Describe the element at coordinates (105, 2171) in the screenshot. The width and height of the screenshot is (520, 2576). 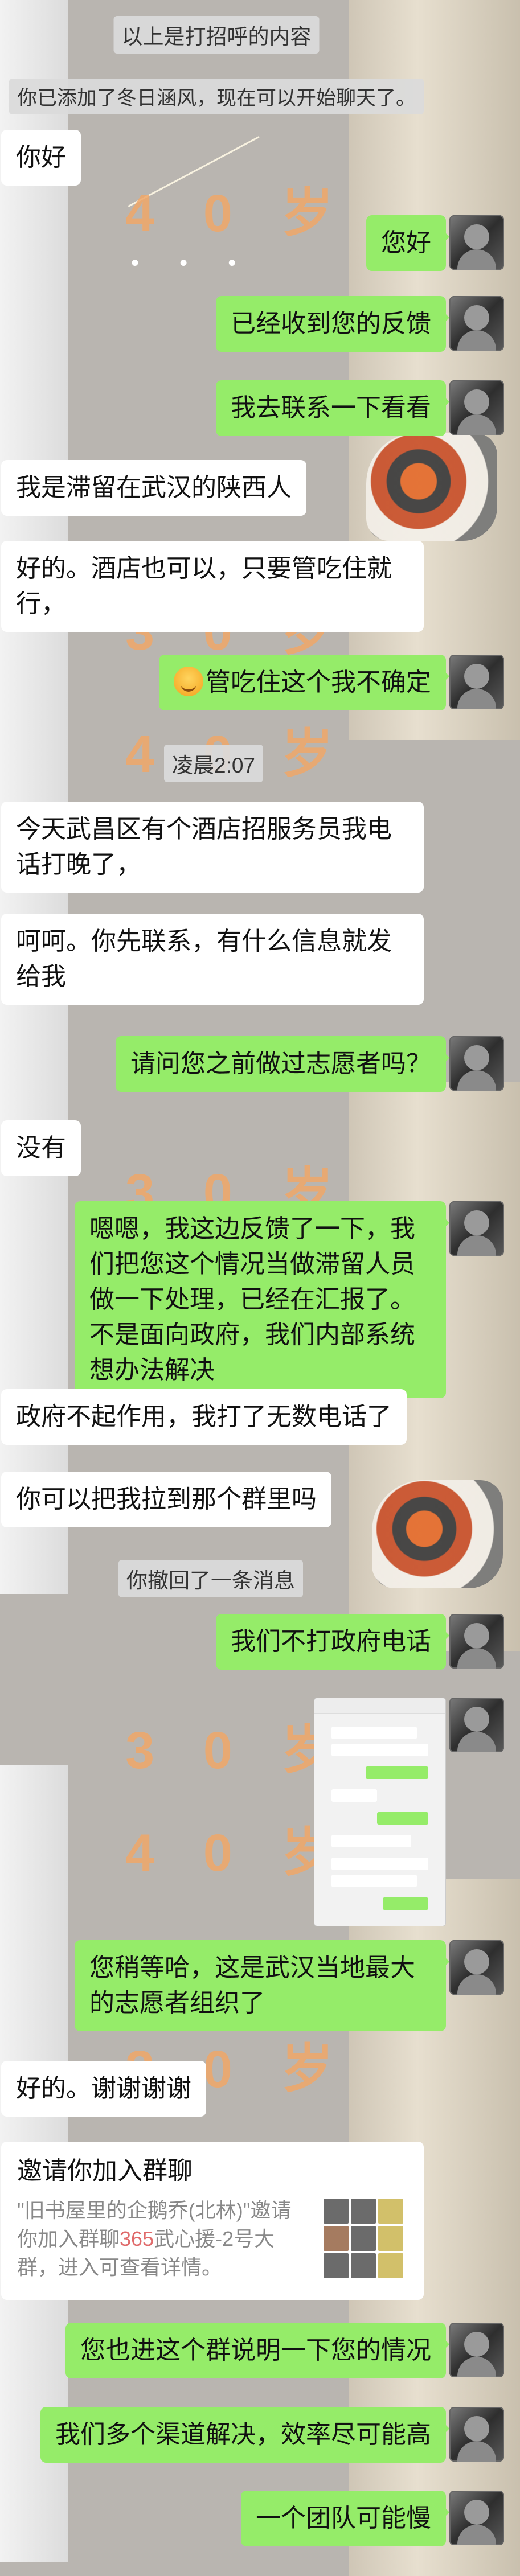
I see `invite-title: 邀请你加入群聊` at that location.